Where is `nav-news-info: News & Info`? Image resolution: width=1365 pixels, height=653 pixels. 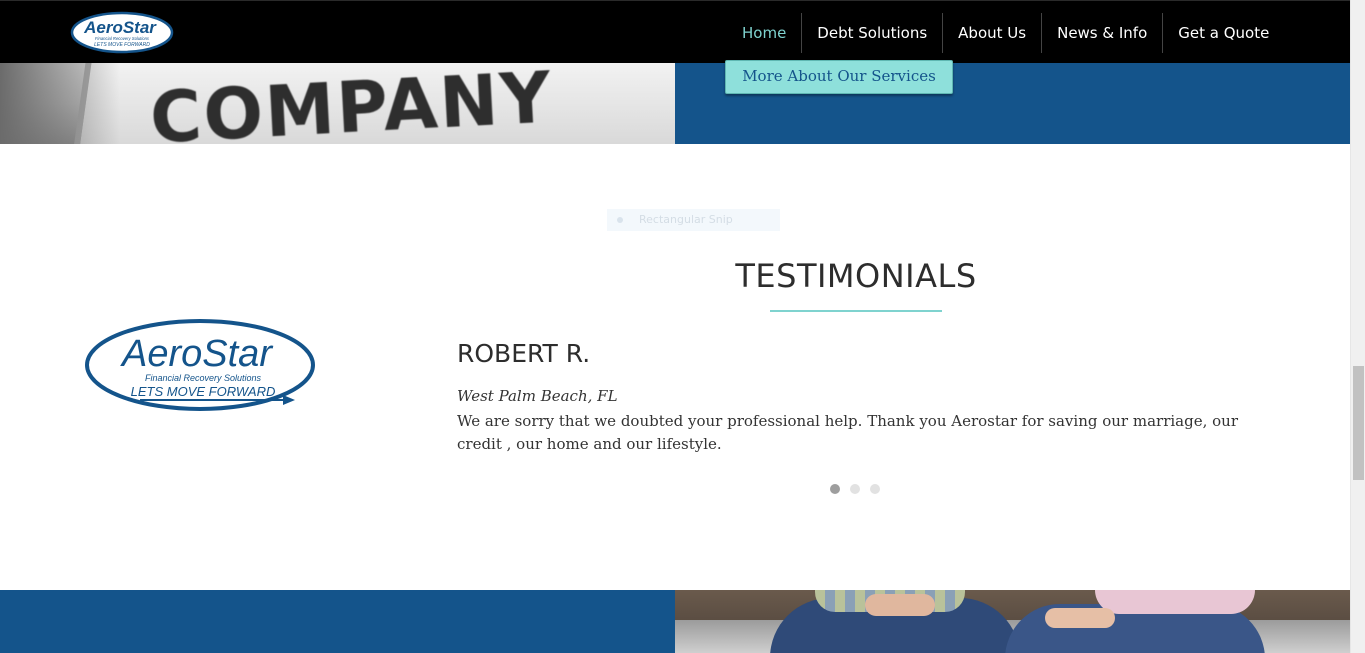
nav-news-info: News & Info is located at coordinates (1101, 33).